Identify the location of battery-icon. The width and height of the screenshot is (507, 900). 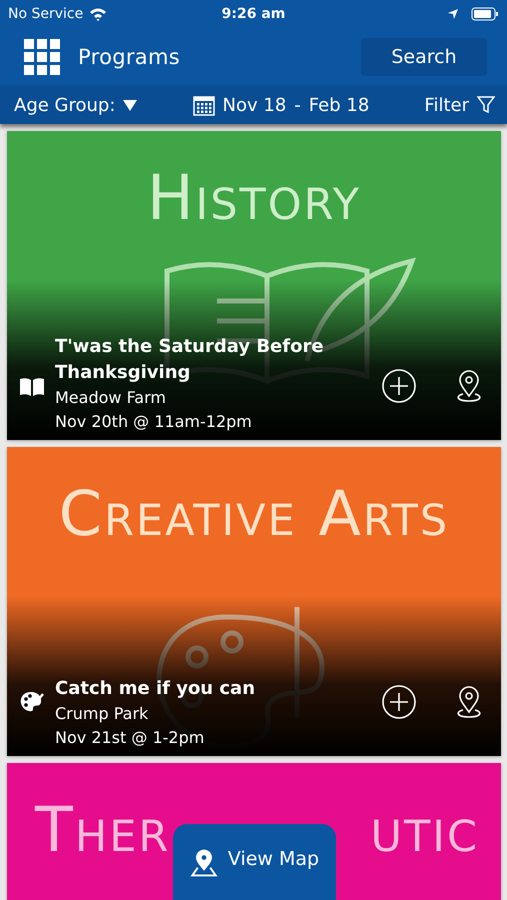
(485, 14).